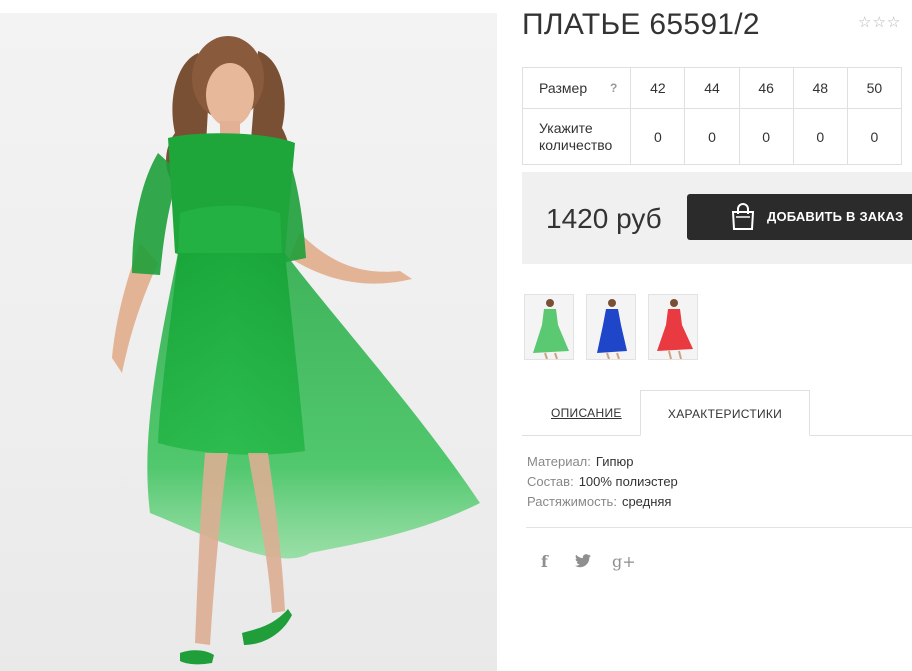  What do you see at coordinates (586, 413) in the screenshot?
I see `tab-description: ОПИСАНИЕ` at bounding box center [586, 413].